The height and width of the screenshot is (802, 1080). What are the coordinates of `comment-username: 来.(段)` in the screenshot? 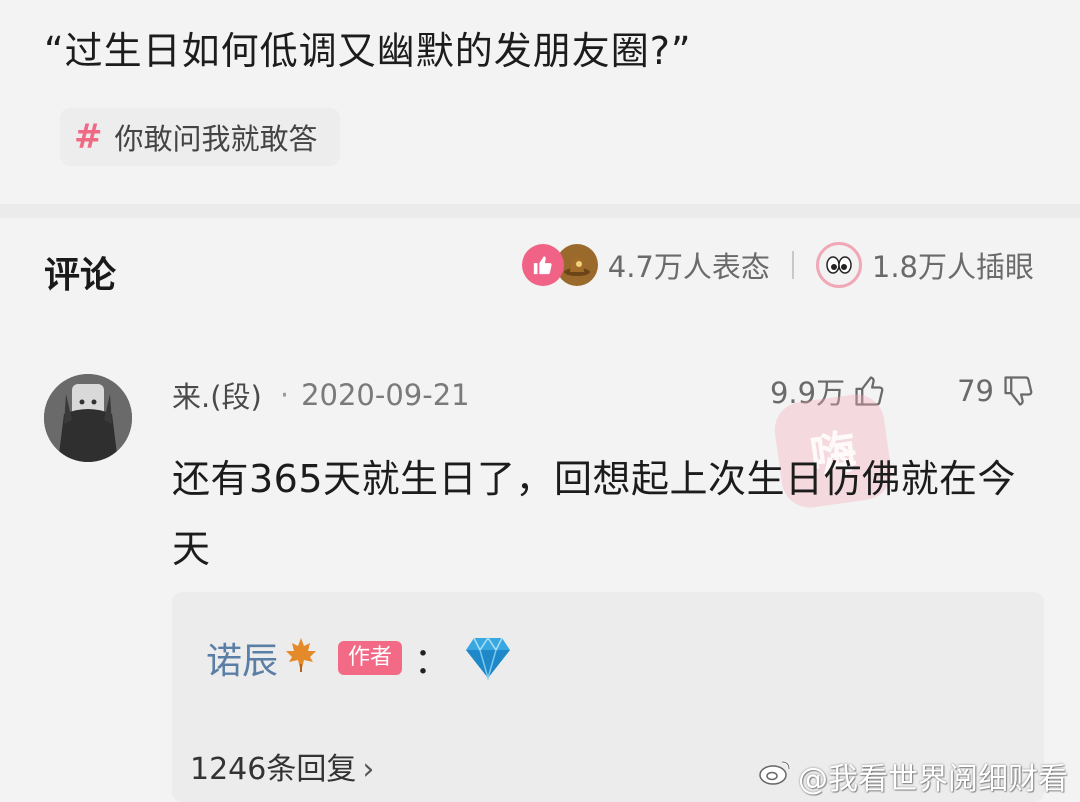 It's located at (217, 395).